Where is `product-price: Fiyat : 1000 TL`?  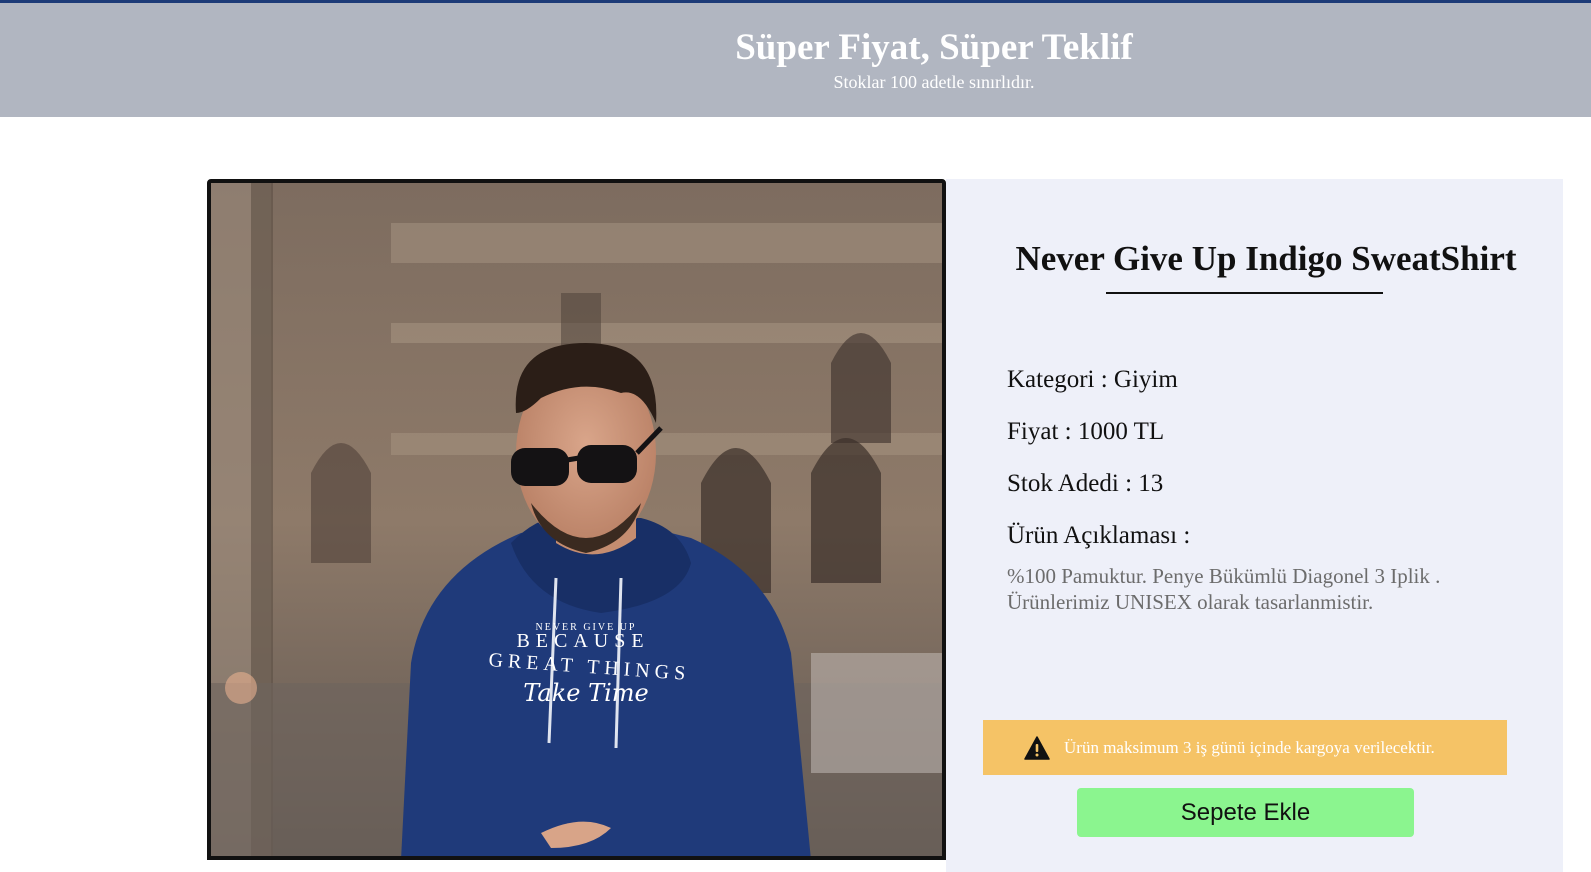 product-price: Fiyat : 1000 TL is located at coordinates (1086, 431).